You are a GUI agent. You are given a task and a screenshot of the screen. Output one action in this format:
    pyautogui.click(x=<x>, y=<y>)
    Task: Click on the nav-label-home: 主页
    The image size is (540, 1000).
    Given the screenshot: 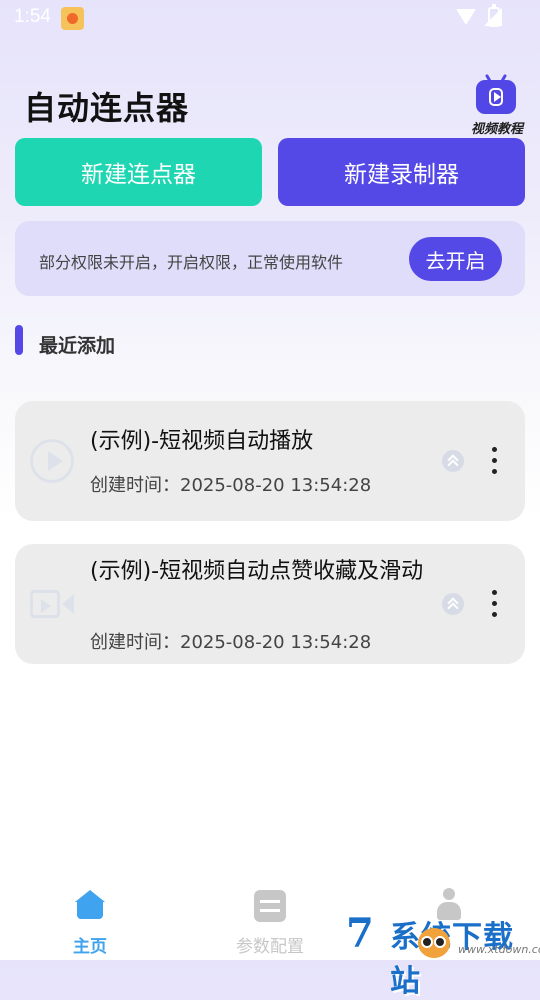 What is the action you would take?
    pyautogui.click(x=90, y=947)
    